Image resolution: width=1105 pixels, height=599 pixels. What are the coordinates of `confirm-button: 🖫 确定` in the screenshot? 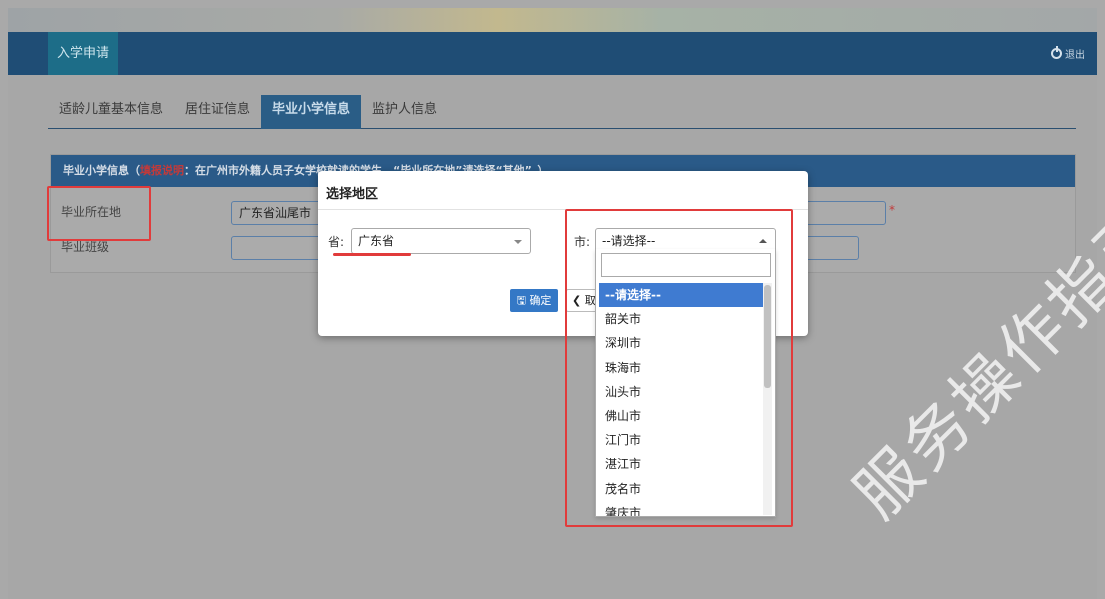 It's located at (534, 300).